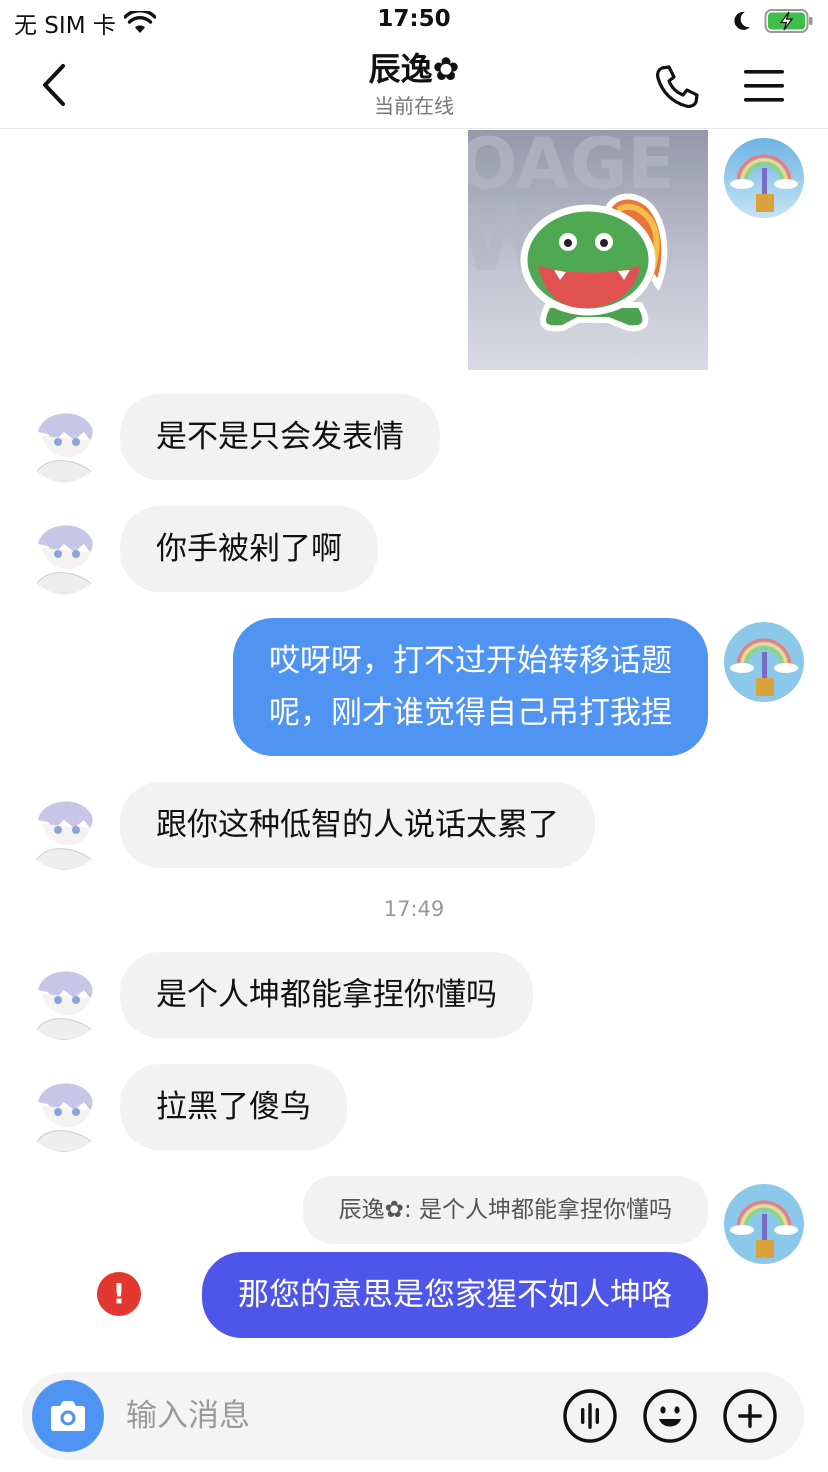 The width and height of the screenshot is (828, 1472). I want to click on online-status: 当前在线, so click(414, 106).